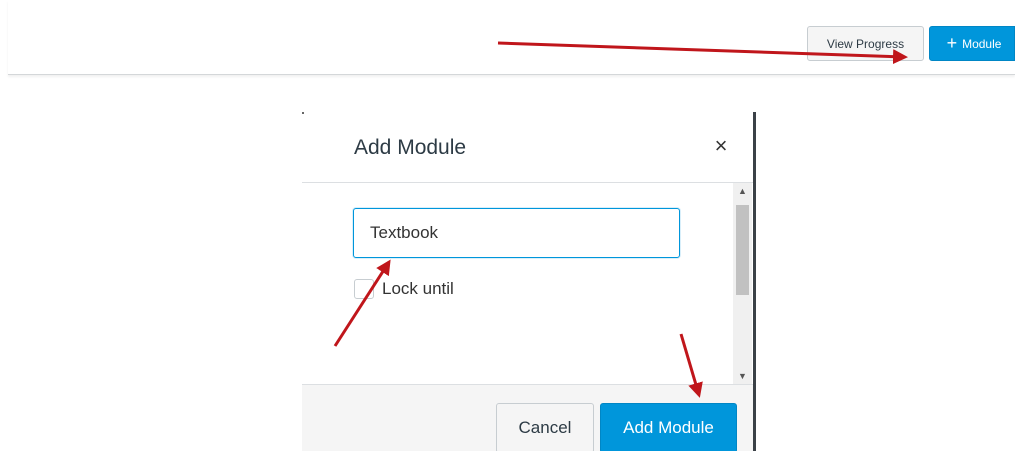 The height and width of the screenshot is (451, 1015). What do you see at coordinates (742, 250) in the screenshot?
I see `scrollbar-thumb` at bounding box center [742, 250].